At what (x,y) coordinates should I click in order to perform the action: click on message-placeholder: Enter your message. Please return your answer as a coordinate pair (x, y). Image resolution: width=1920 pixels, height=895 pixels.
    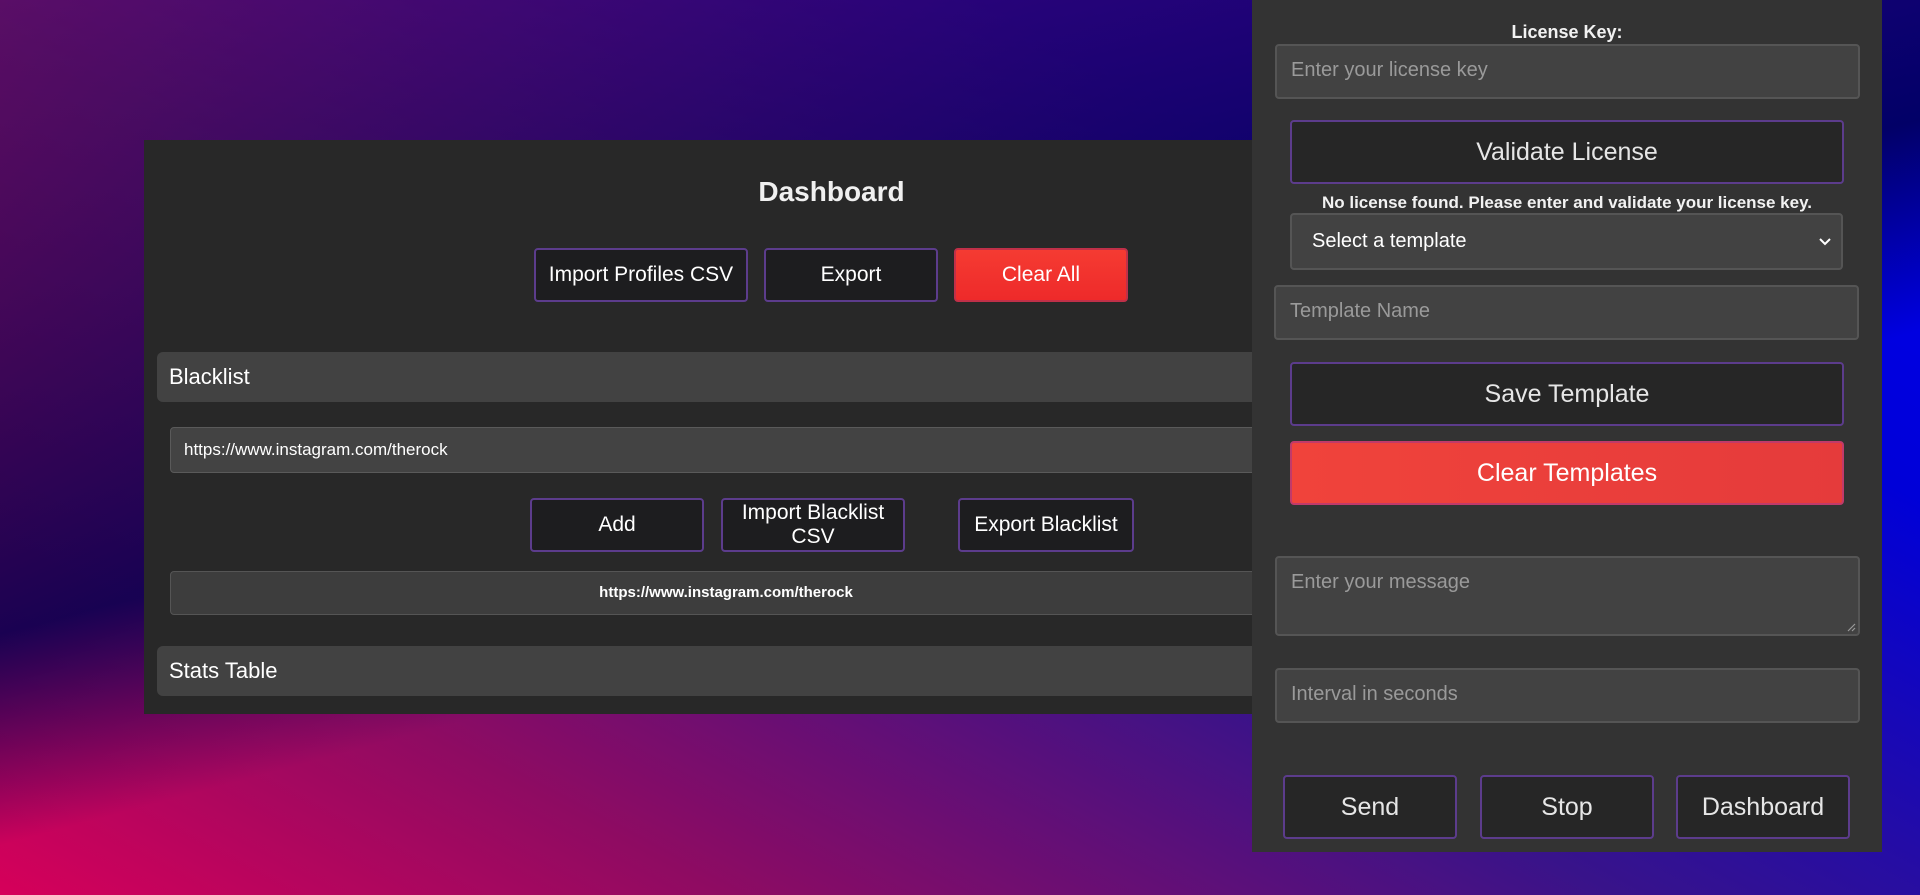
    Looking at the image, I should click on (1380, 582).